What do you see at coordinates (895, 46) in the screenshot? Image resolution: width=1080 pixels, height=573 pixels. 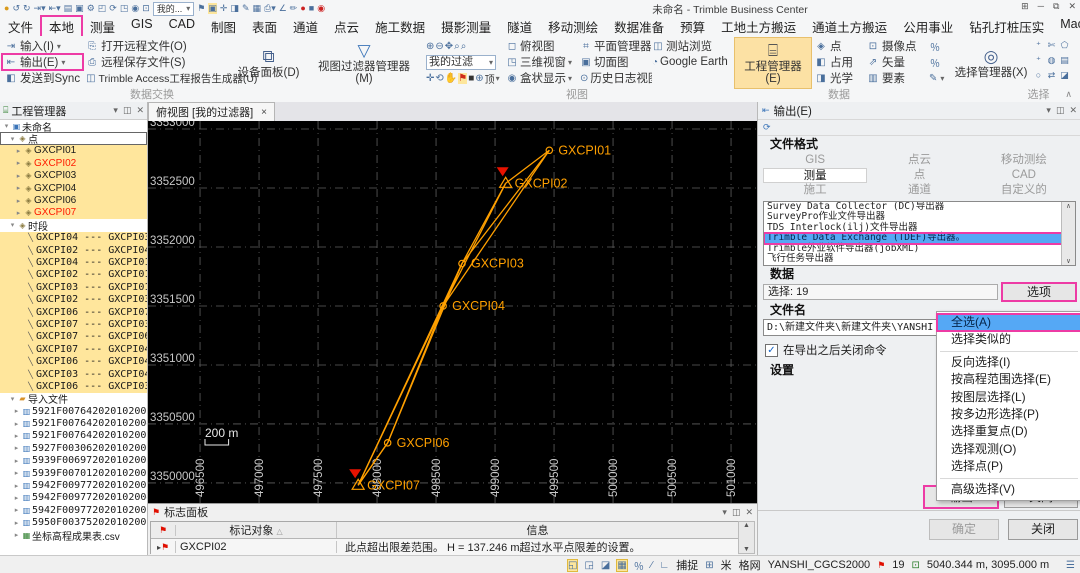 I see `camera-points-button: ⊡ 摄像点` at bounding box center [895, 46].